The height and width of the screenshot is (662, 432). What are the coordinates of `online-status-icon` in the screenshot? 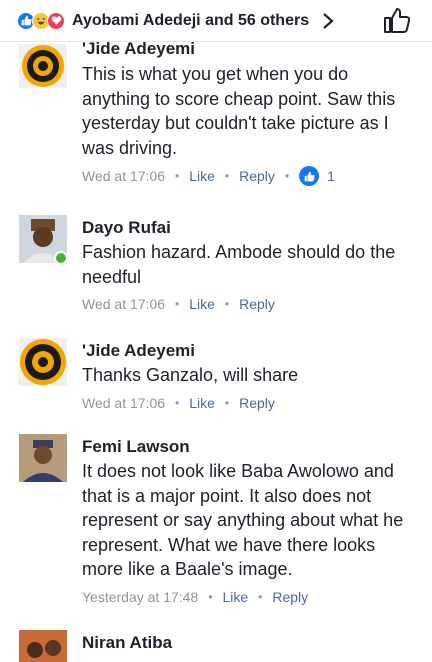 It's located at (61, 258).